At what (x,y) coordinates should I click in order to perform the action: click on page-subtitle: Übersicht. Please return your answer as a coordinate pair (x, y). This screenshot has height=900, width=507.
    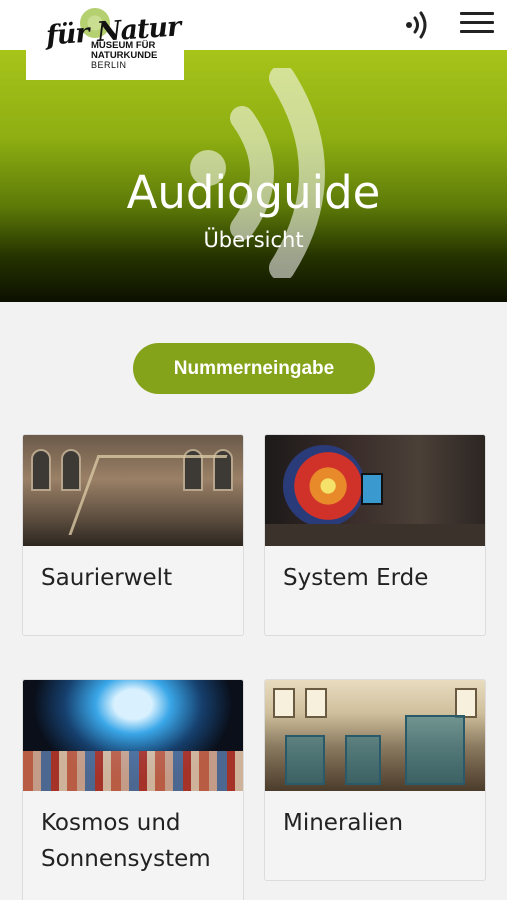
    Looking at the image, I should click on (253, 240).